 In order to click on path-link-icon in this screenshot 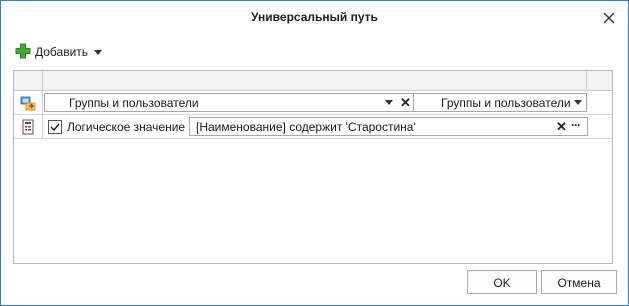, I will do `click(28, 103)`.